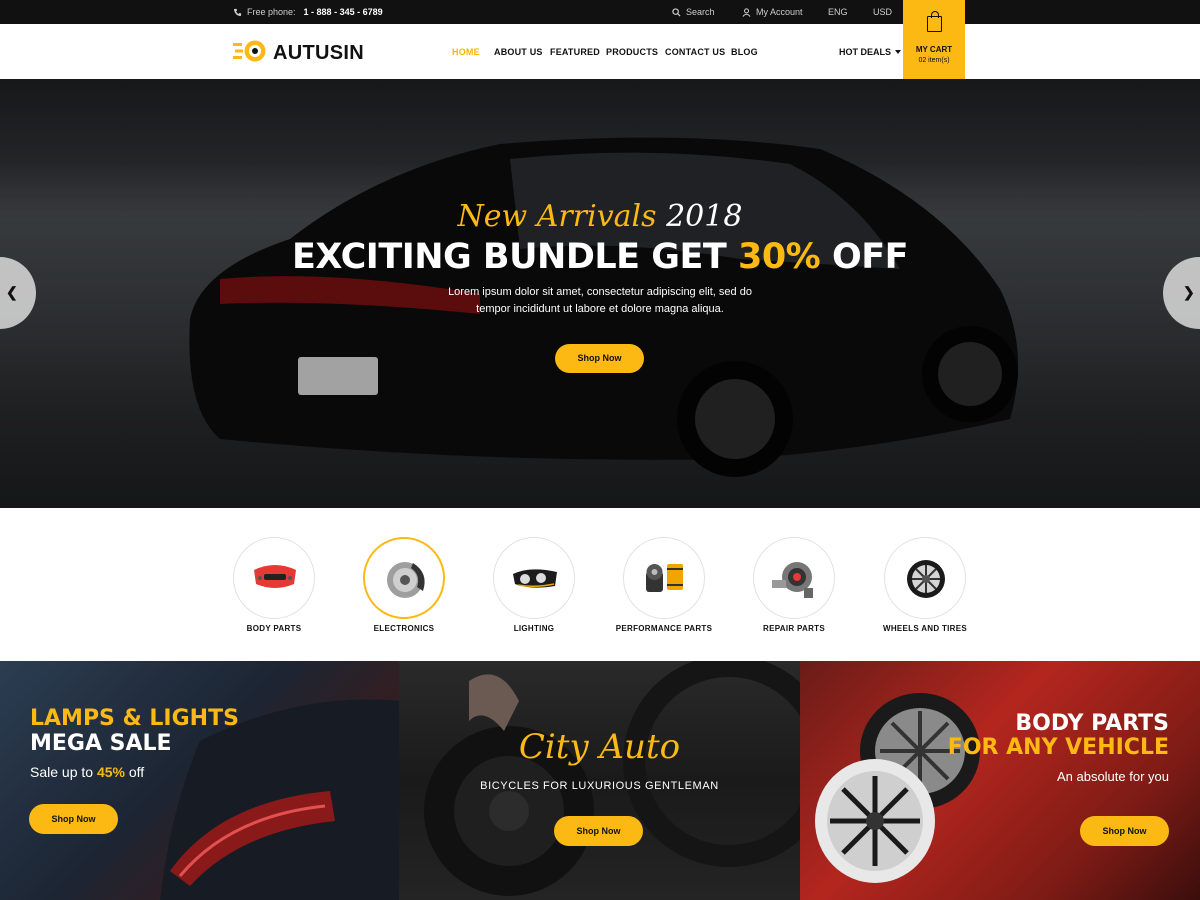  What do you see at coordinates (509, 257) in the screenshot?
I see `hero-title-pre: EXCITING BUNDLE GET` at bounding box center [509, 257].